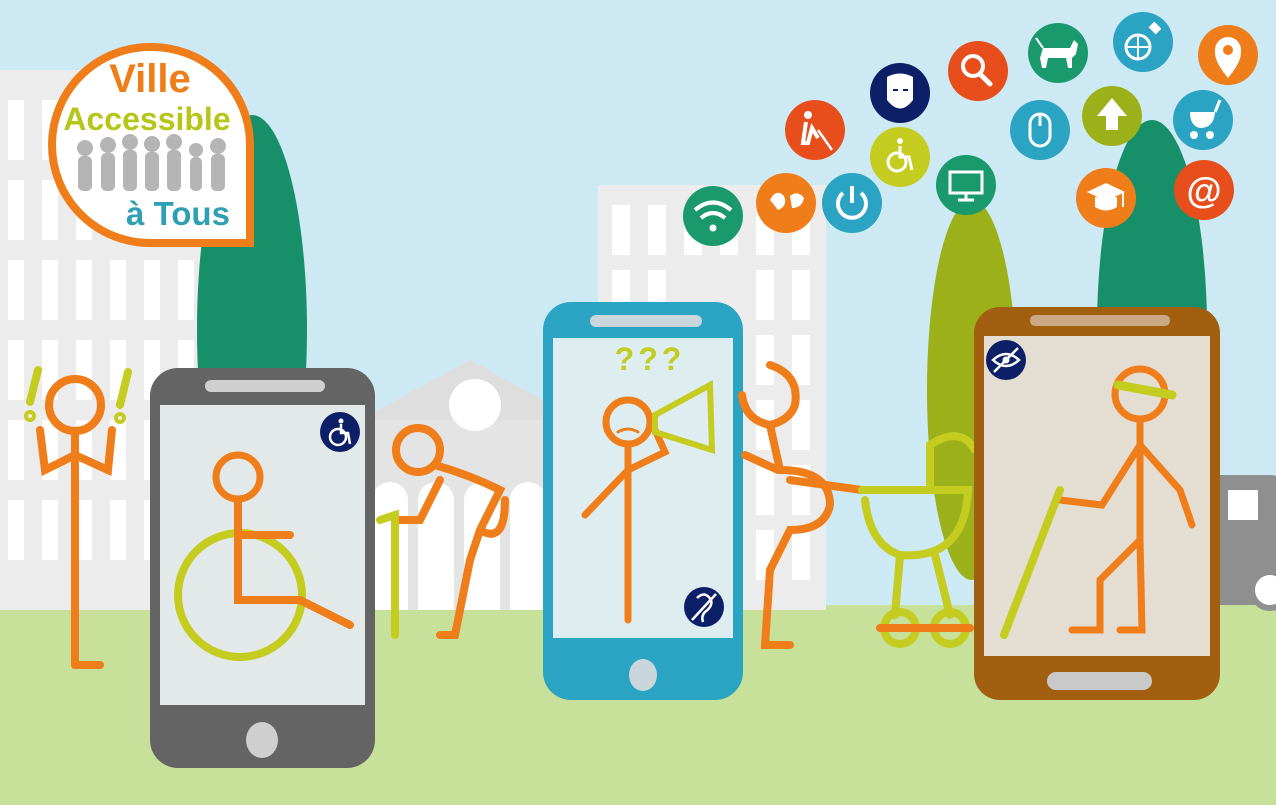  I want to click on graduation-cap-icon, so click(1106, 198).